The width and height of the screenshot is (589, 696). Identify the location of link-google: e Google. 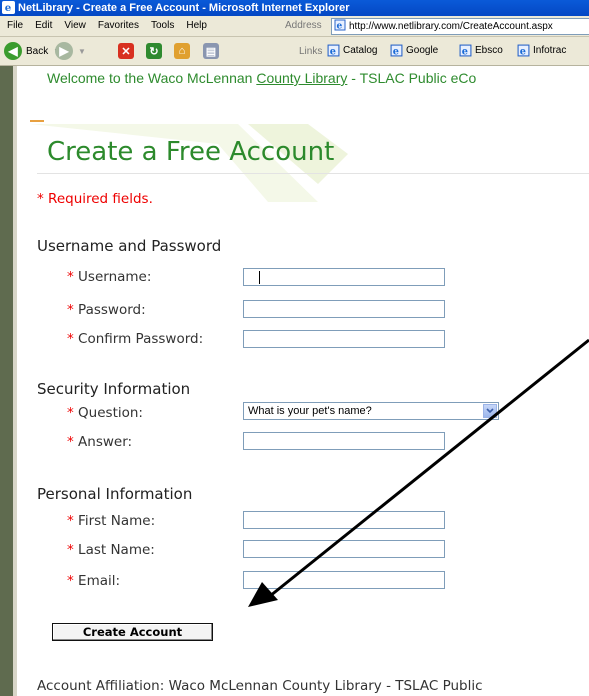
(414, 50).